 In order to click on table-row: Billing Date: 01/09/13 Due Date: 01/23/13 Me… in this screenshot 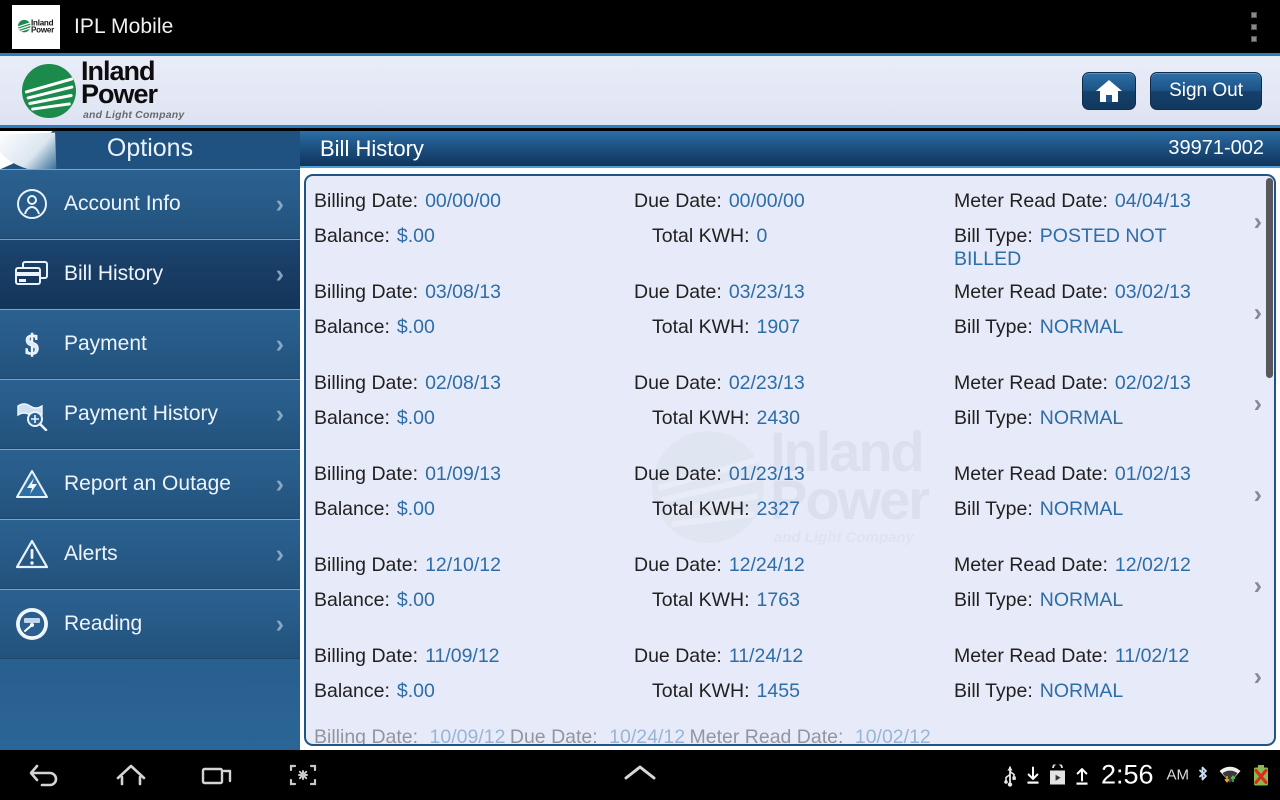, I will do `click(790, 494)`.